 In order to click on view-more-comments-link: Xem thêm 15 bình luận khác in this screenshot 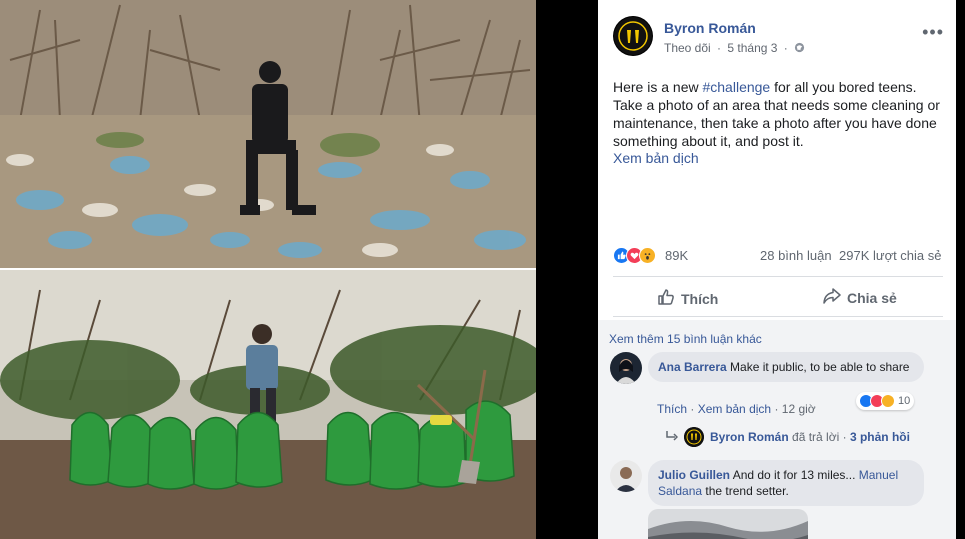, I will do `click(685, 339)`.